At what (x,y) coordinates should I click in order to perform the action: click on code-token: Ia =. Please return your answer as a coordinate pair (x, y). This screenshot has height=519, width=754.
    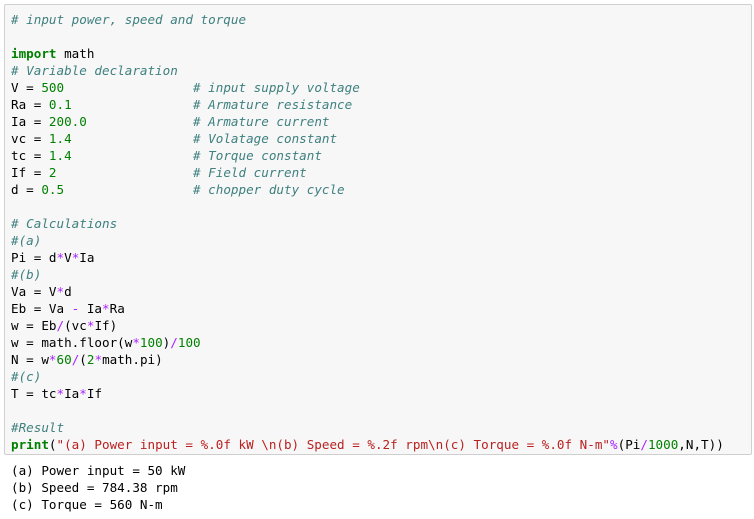
    Looking at the image, I should click on (30, 121).